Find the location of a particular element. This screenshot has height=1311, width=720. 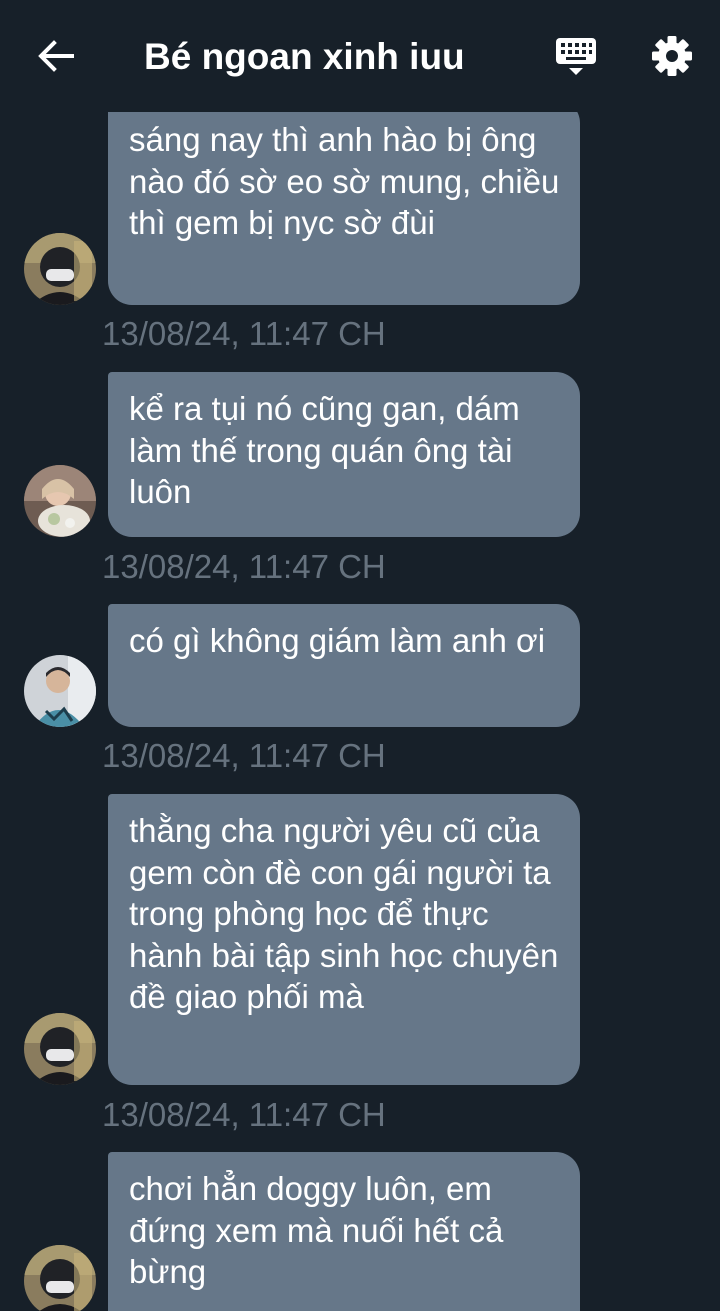

gear-icon is located at coordinates (672, 58).